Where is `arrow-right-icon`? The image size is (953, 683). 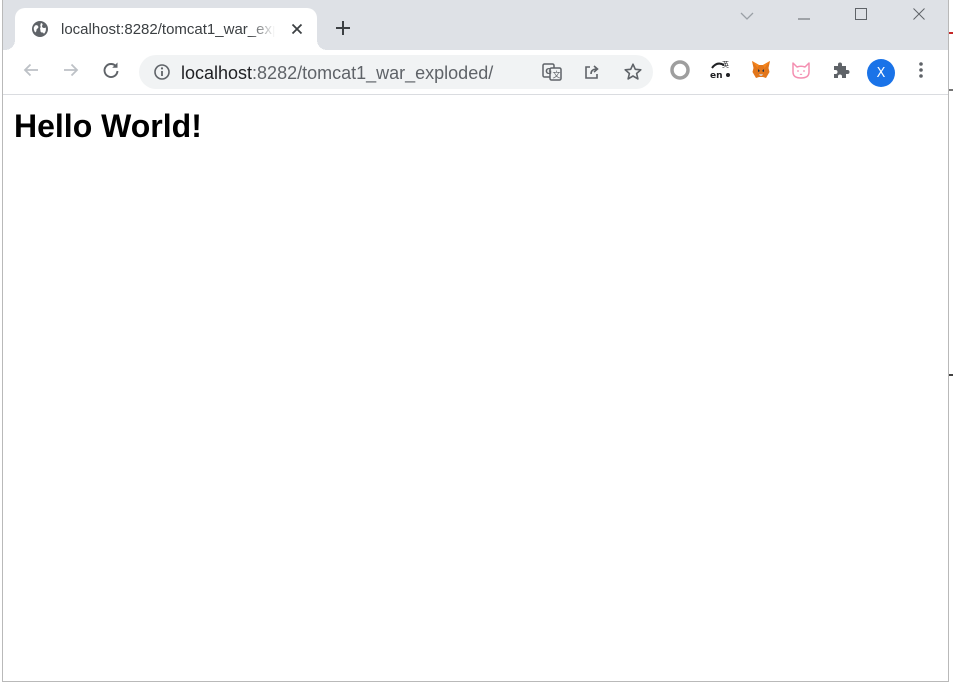 arrow-right-icon is located at coordinates (71, 72).